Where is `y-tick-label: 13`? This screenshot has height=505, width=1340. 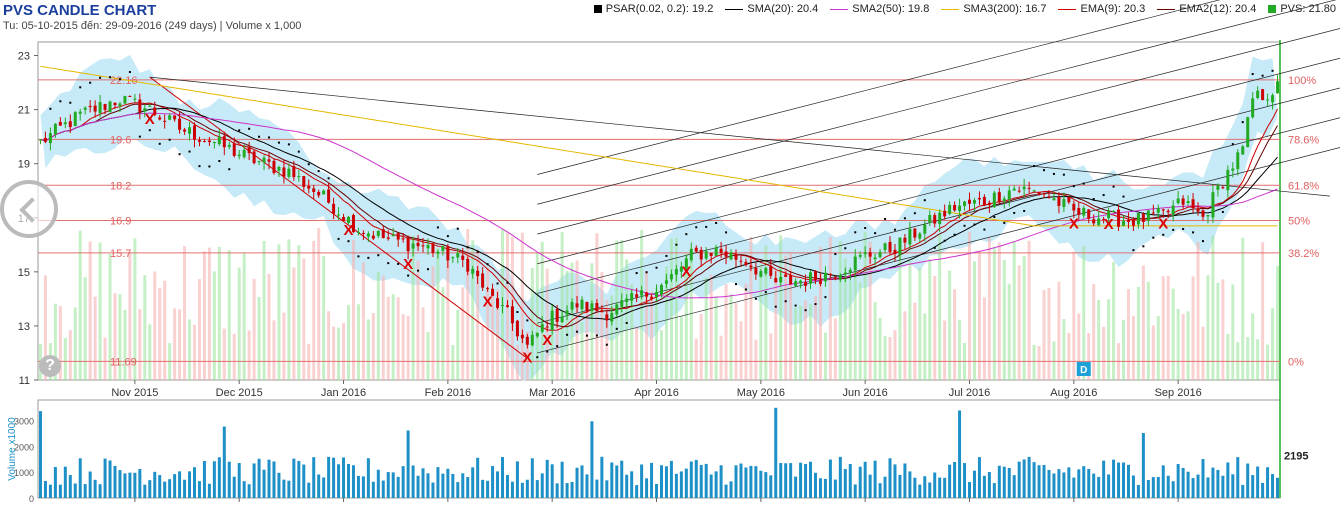 y-tick-label: 13 is located at coordinates (24, 327).